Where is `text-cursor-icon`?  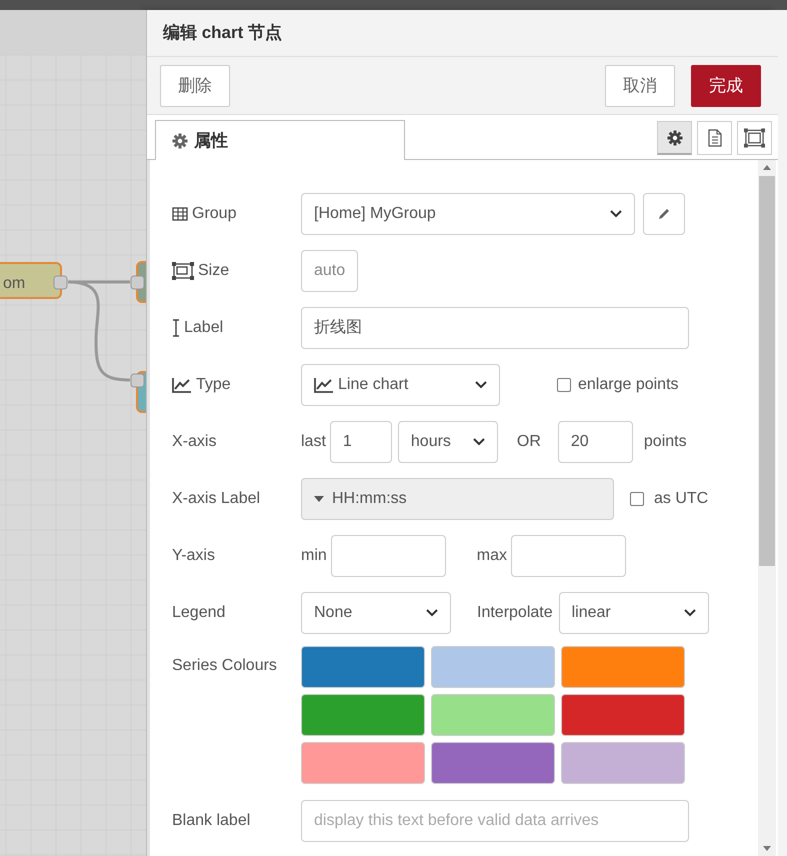
text-cursor-icon is located at coordinates (176, 327).